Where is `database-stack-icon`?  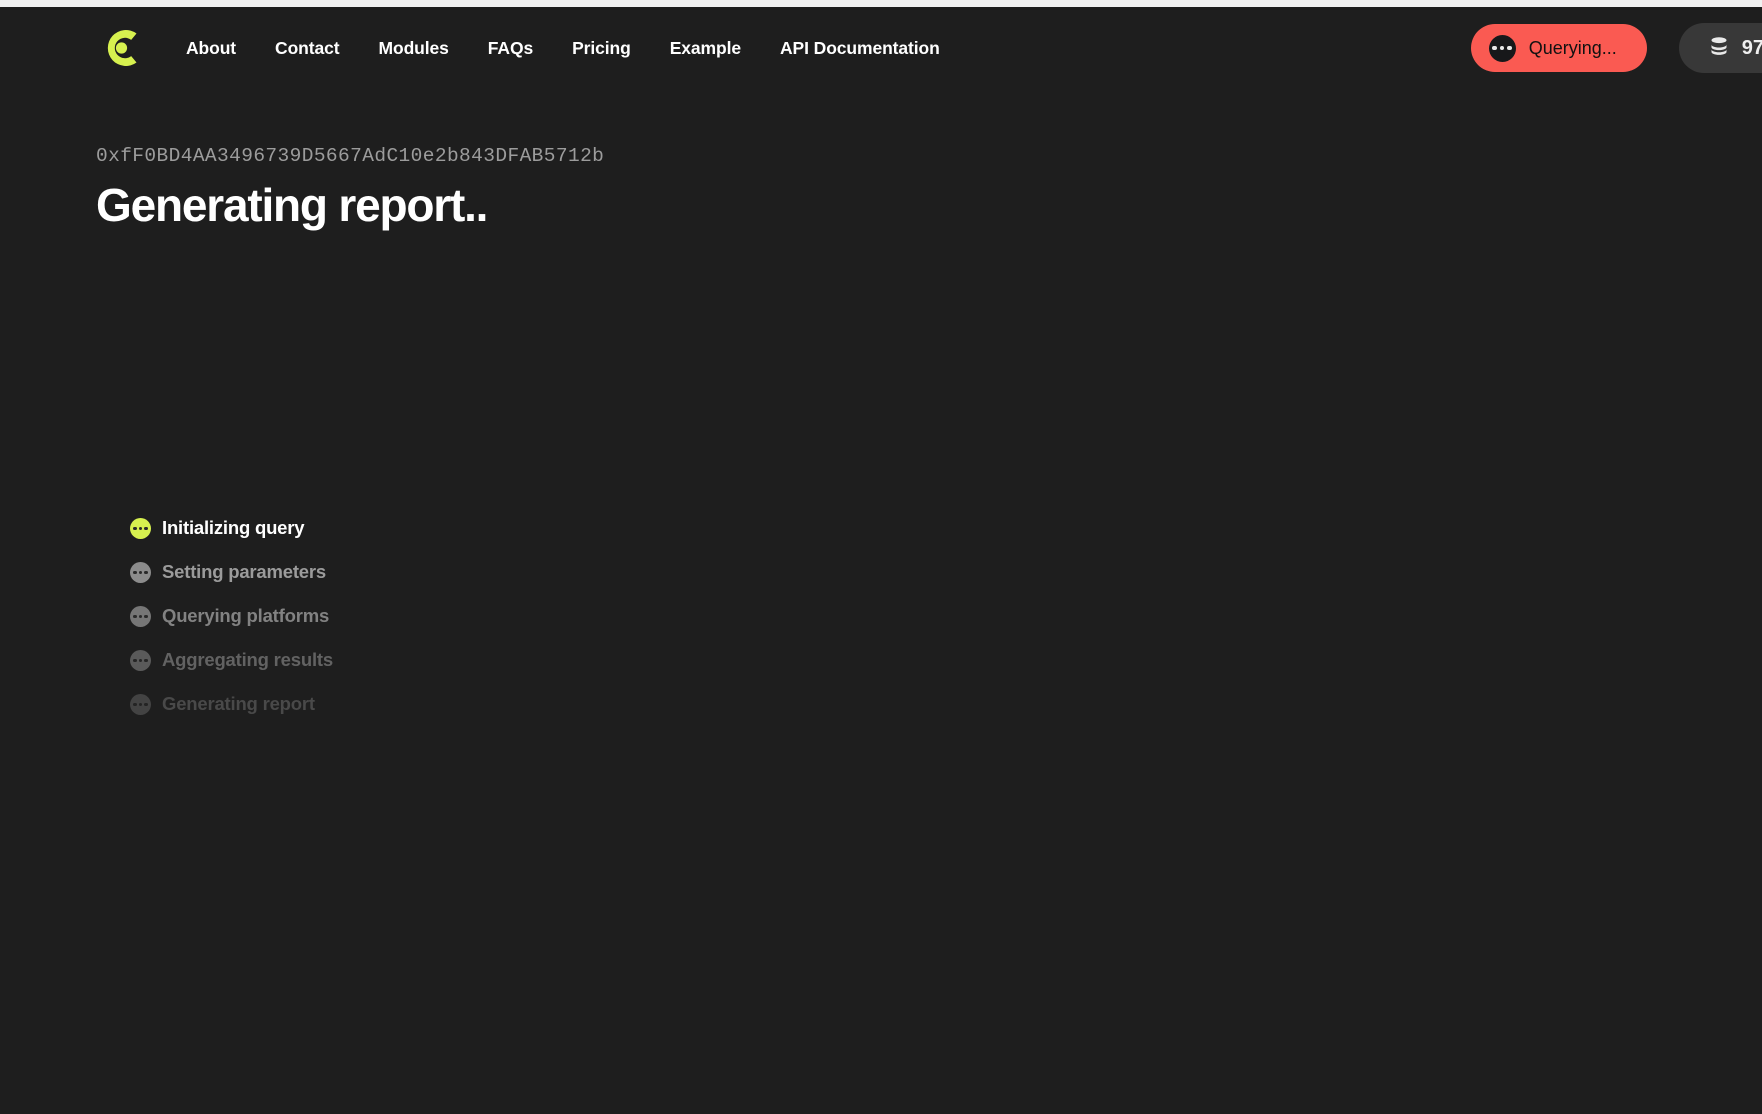
database-stack-icon is located at coordinates (1719, 48).